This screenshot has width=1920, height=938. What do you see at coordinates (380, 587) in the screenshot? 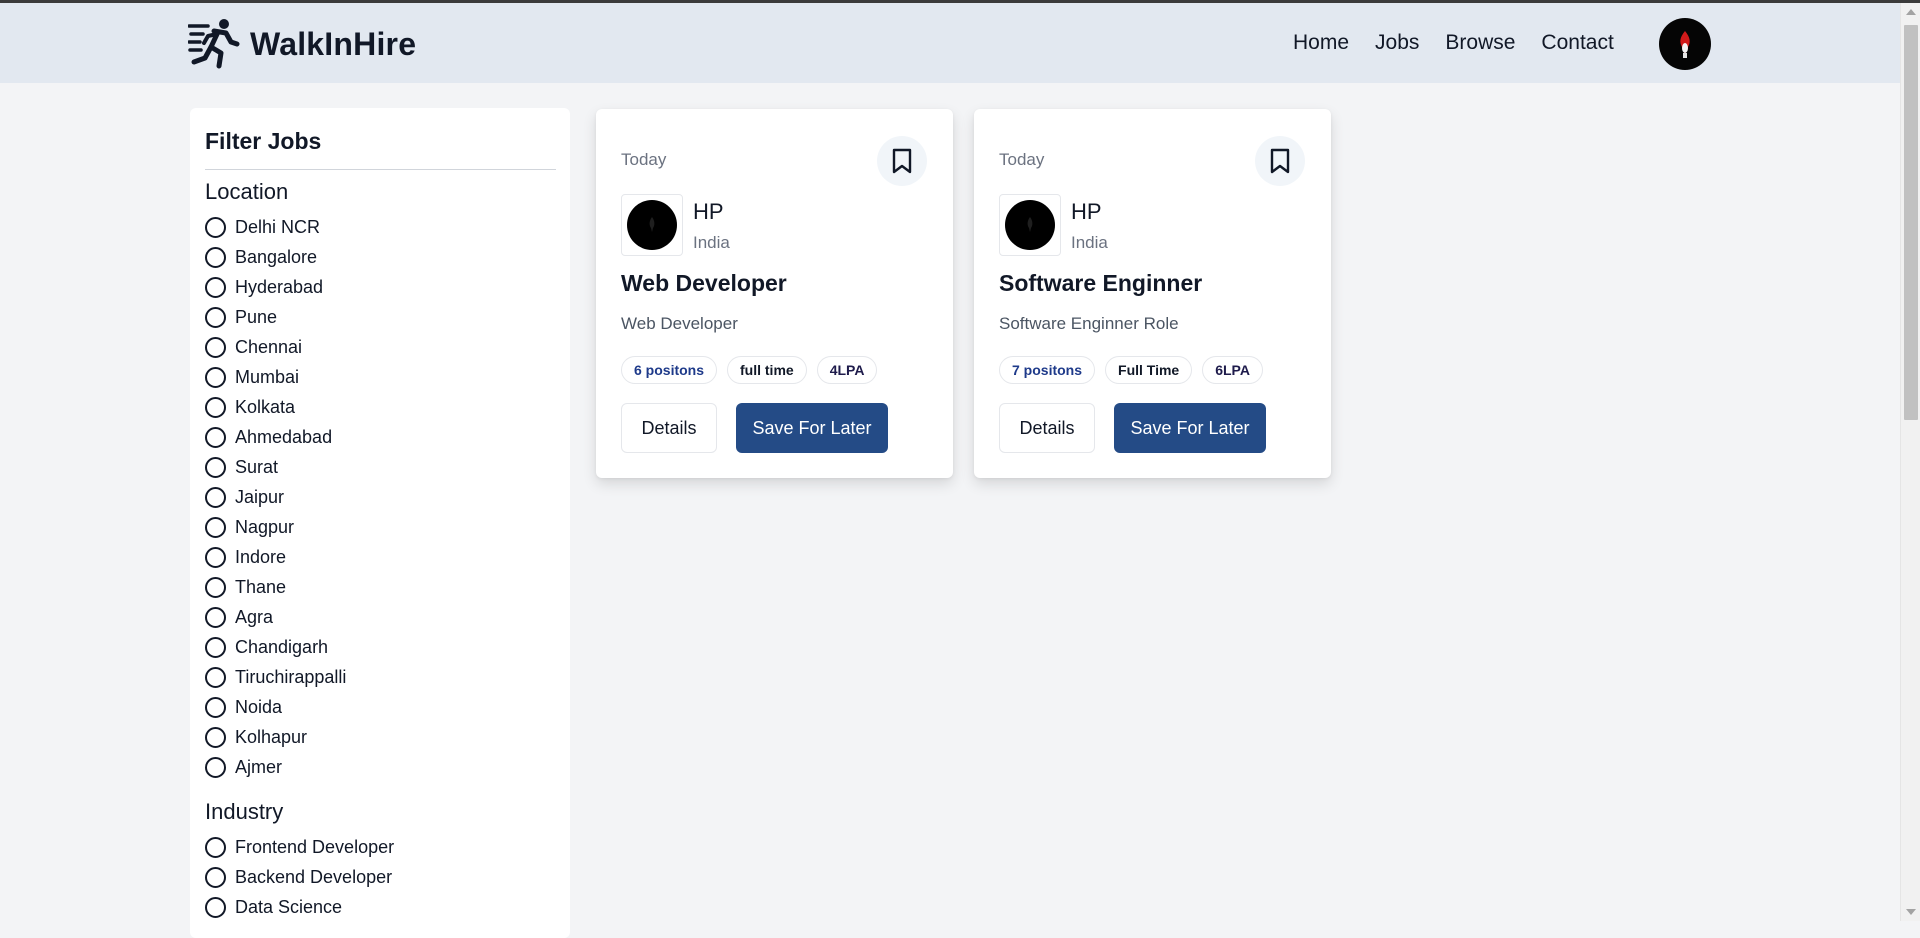
I see `location-option: Thane` at bounding box center [380, 587].